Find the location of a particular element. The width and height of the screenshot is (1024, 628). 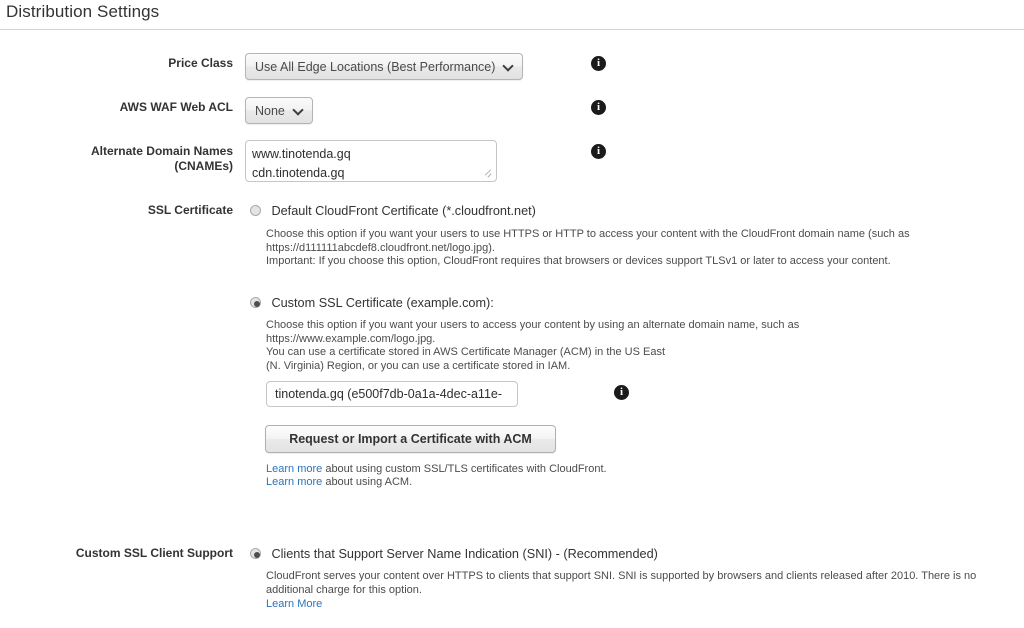

learn-more-sni-link: Learn More is located at coordinates (294, 604).